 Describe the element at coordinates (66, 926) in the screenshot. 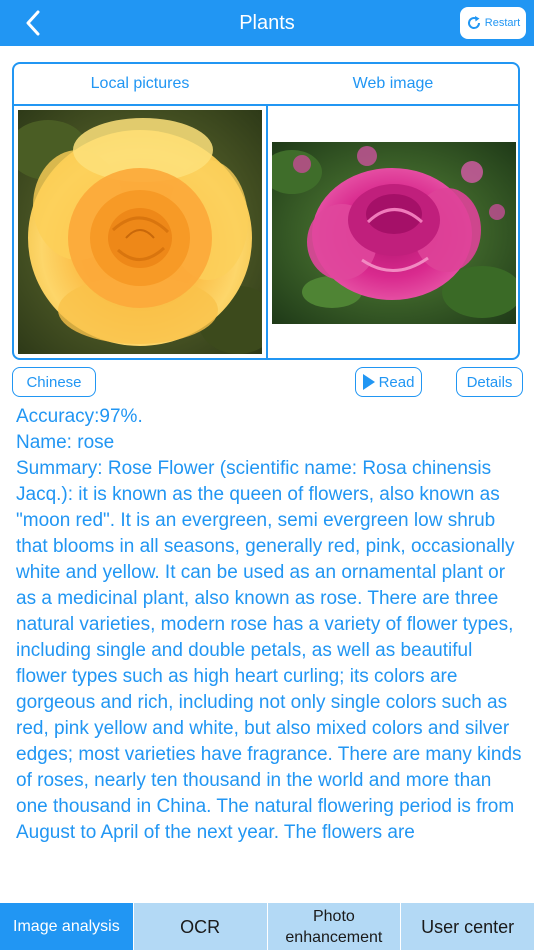

I see `tab-image-analysis: Image analysis` at that location.